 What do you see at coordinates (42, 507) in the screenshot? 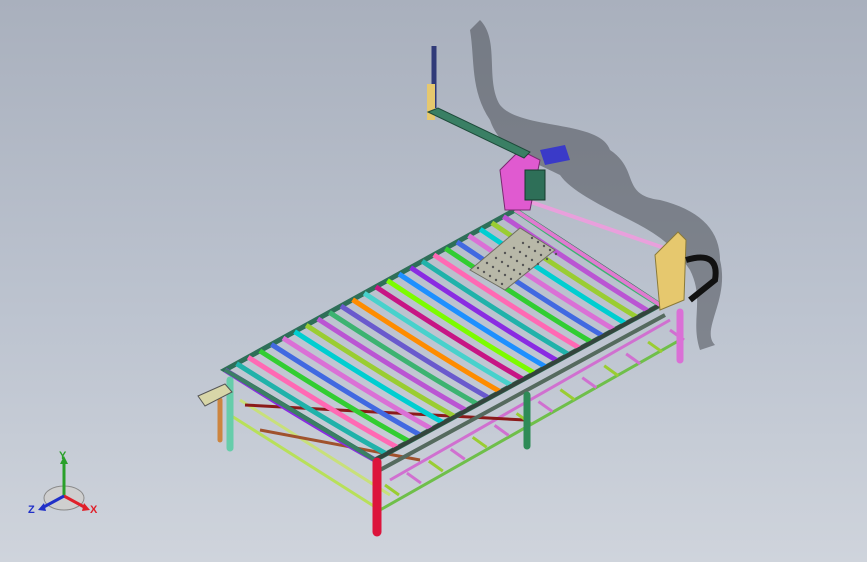
I see `z-axis-arrow-icon` at bounding box center [42, 507].